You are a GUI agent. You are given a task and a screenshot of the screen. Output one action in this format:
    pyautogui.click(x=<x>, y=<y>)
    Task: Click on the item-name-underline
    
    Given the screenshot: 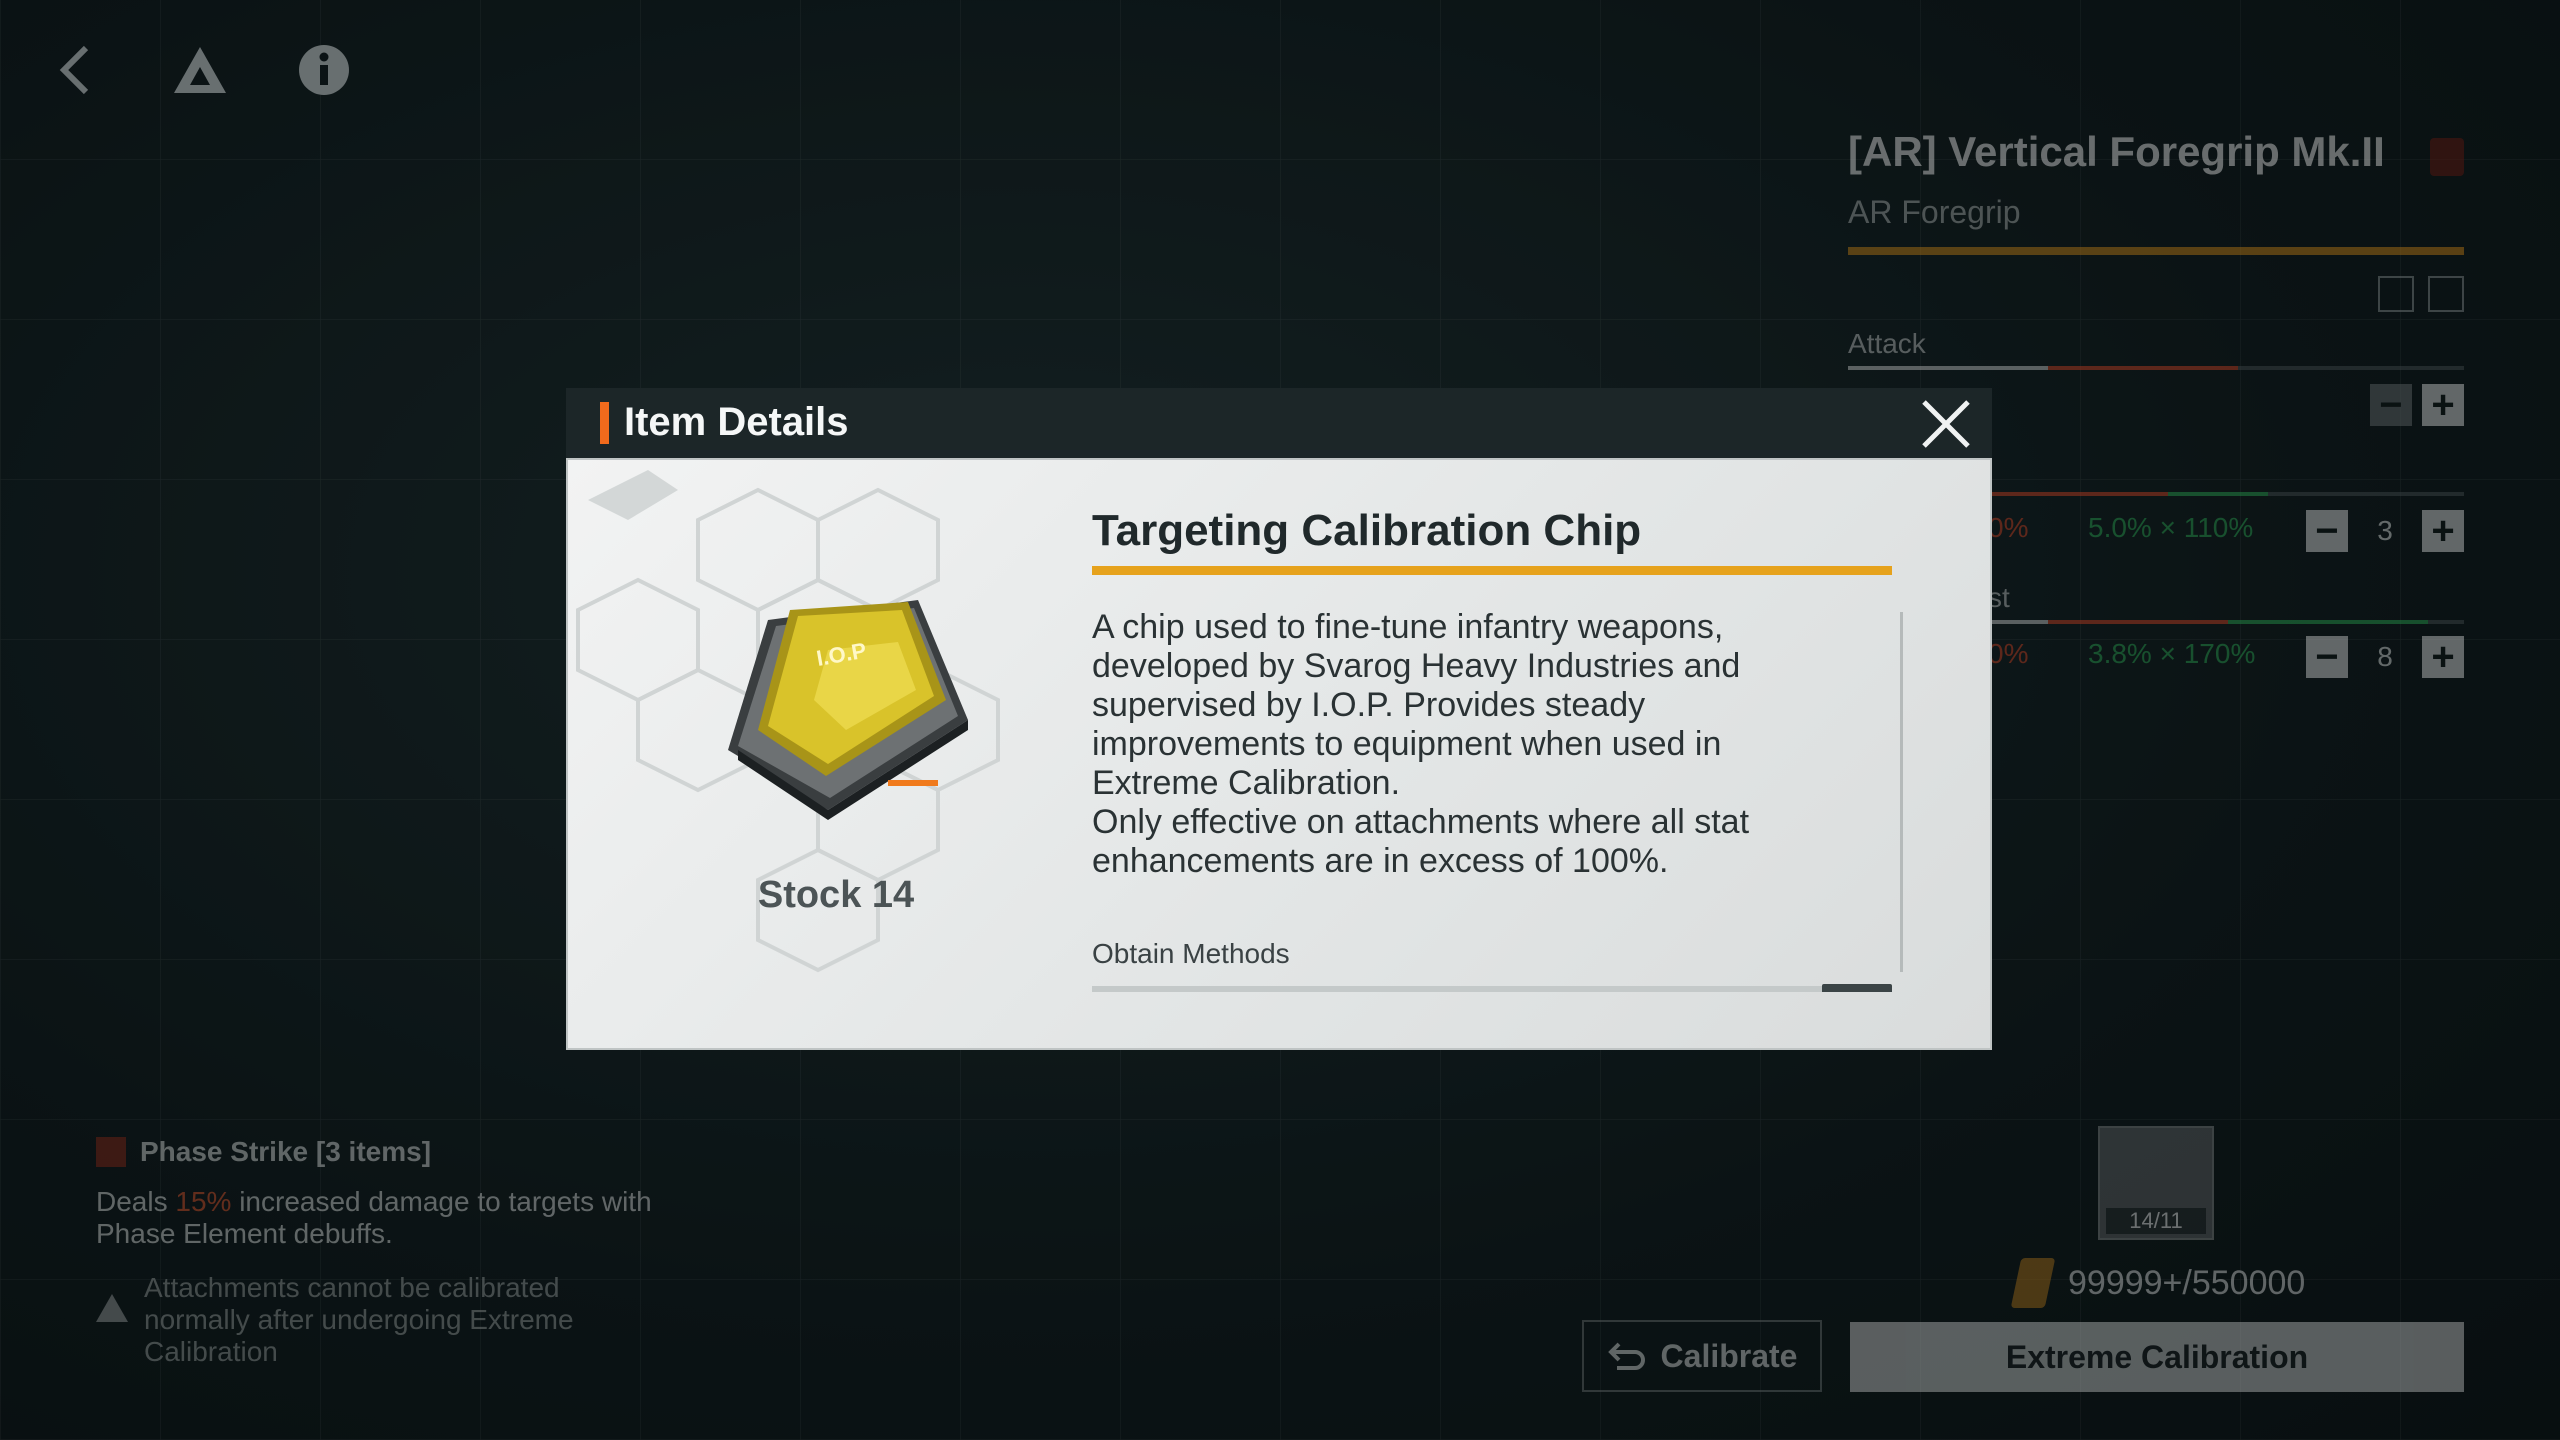 What is the action you would take?
    pyautogui.click(x=1492, y=570)
    